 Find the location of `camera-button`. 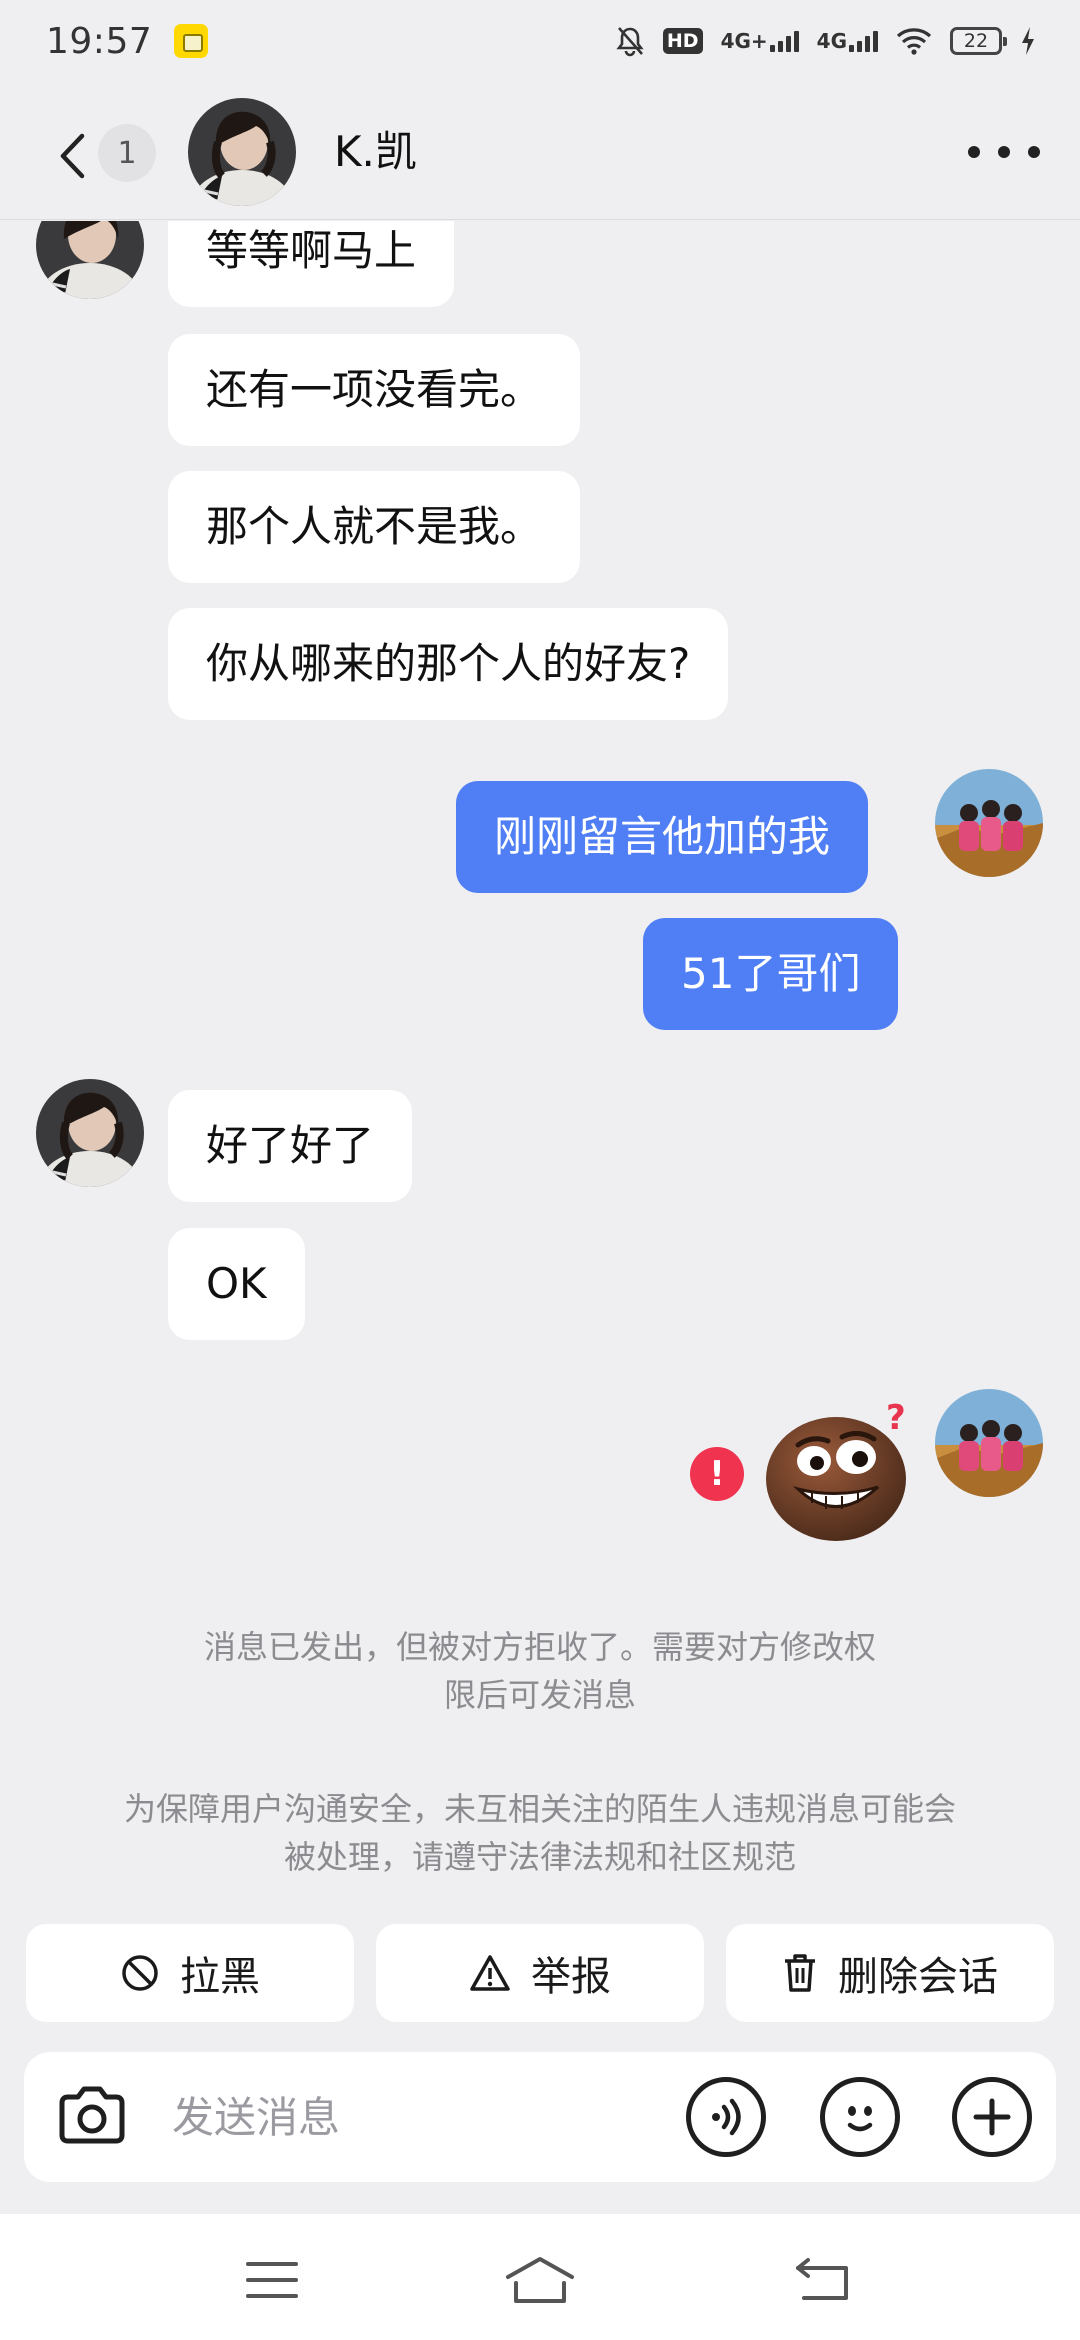

camera-button is located at coordinates (92, 2117).